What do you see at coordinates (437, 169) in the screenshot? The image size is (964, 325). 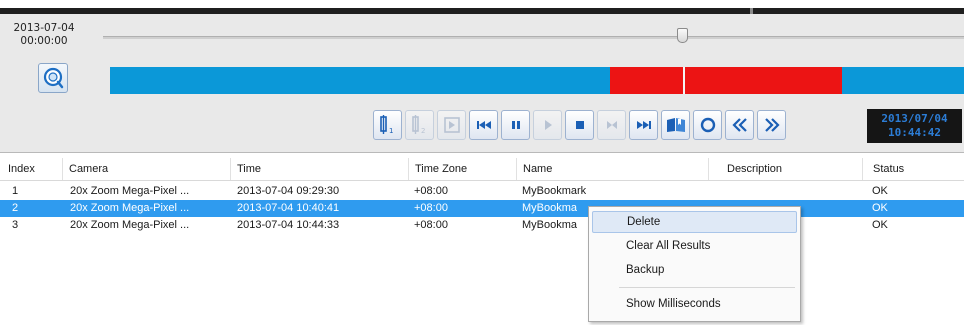 I see `column-header-time-zone: Time Zone` at bounding box center [437, 169].